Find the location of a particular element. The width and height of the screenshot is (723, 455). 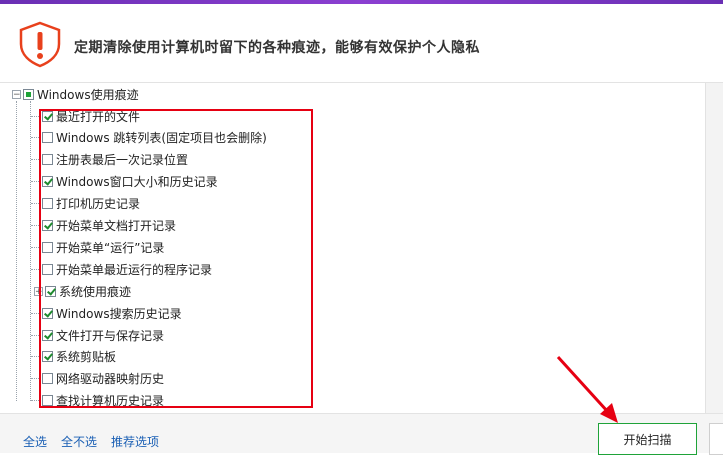

tree-item-label: Windows 跳转列表(固定项目也会删除) is located at coordinates (161, 138).